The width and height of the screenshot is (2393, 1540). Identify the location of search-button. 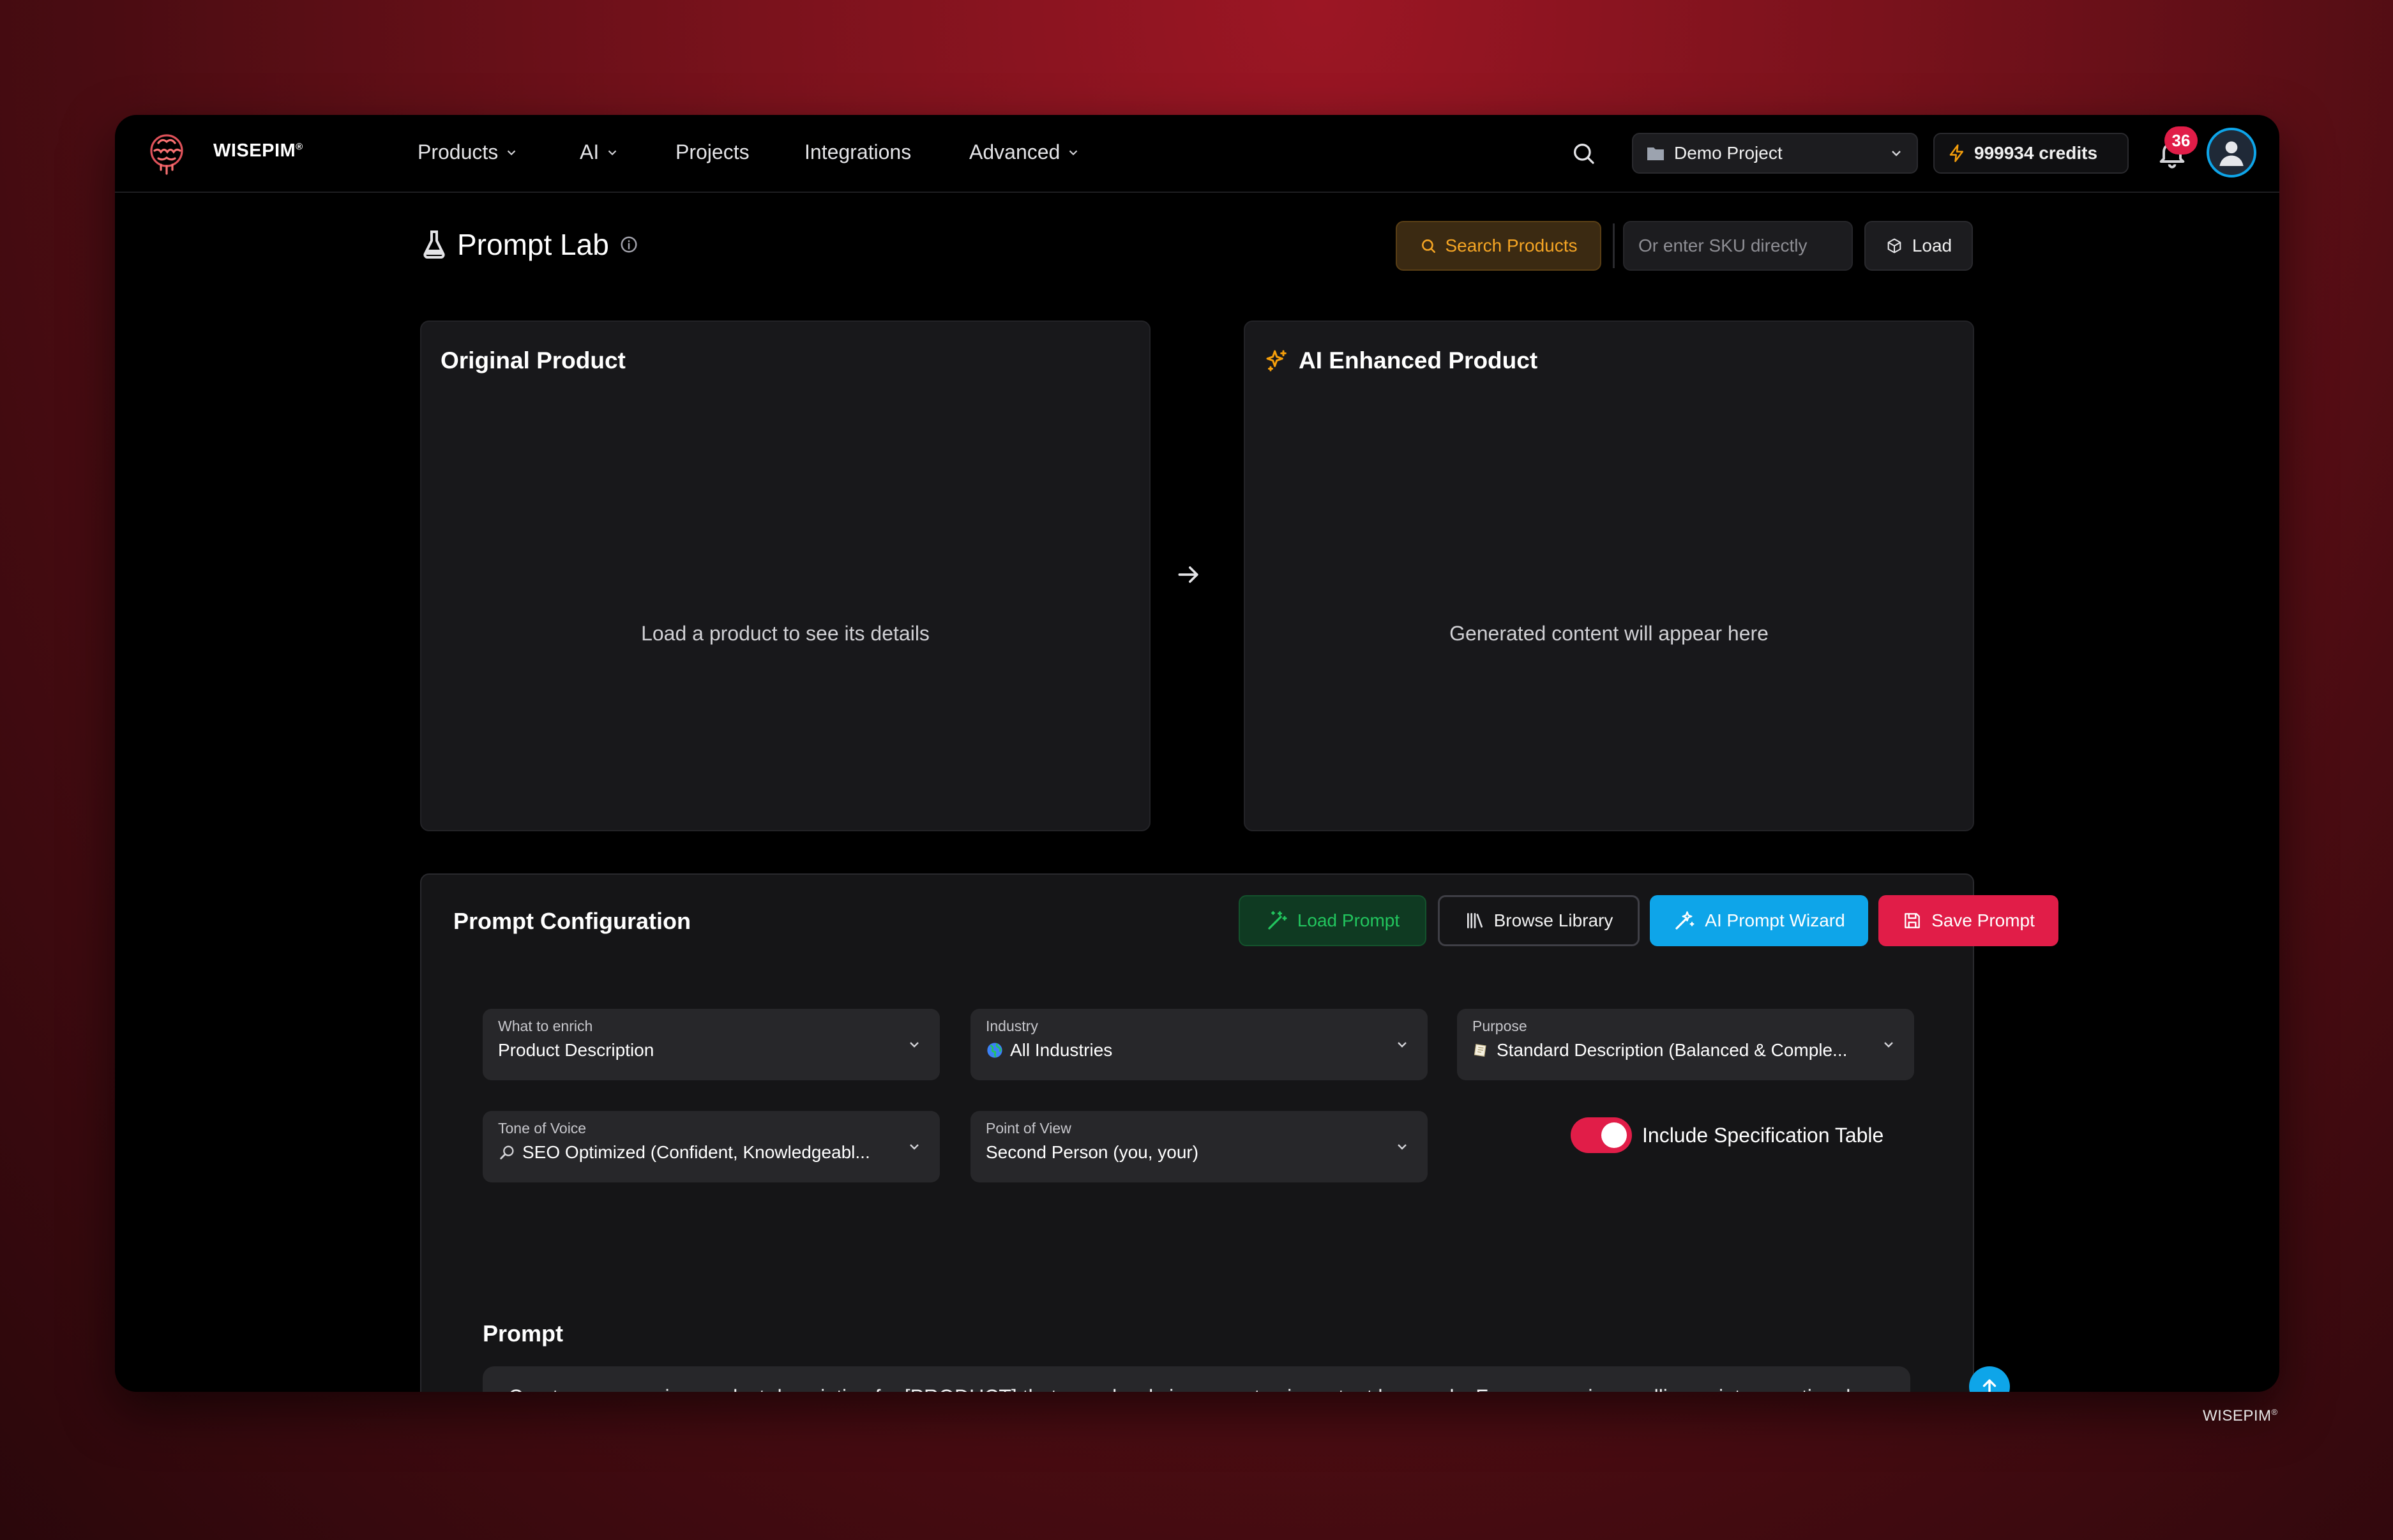
(1583, 153).